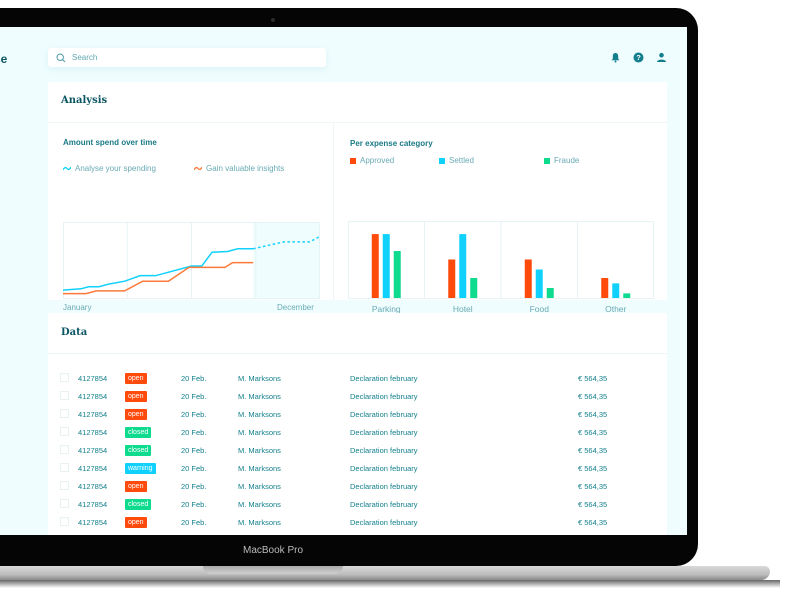 Image resolution: width=790 pixels, height=599 pixels. I want to click on legend-approved: Approved, so click(372, 160).